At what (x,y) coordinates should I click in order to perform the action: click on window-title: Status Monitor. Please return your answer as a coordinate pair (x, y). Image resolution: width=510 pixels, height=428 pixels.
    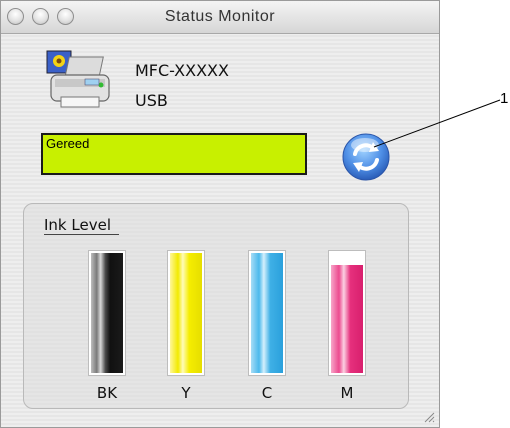
    Looking at the image, I should click on (220, 16).